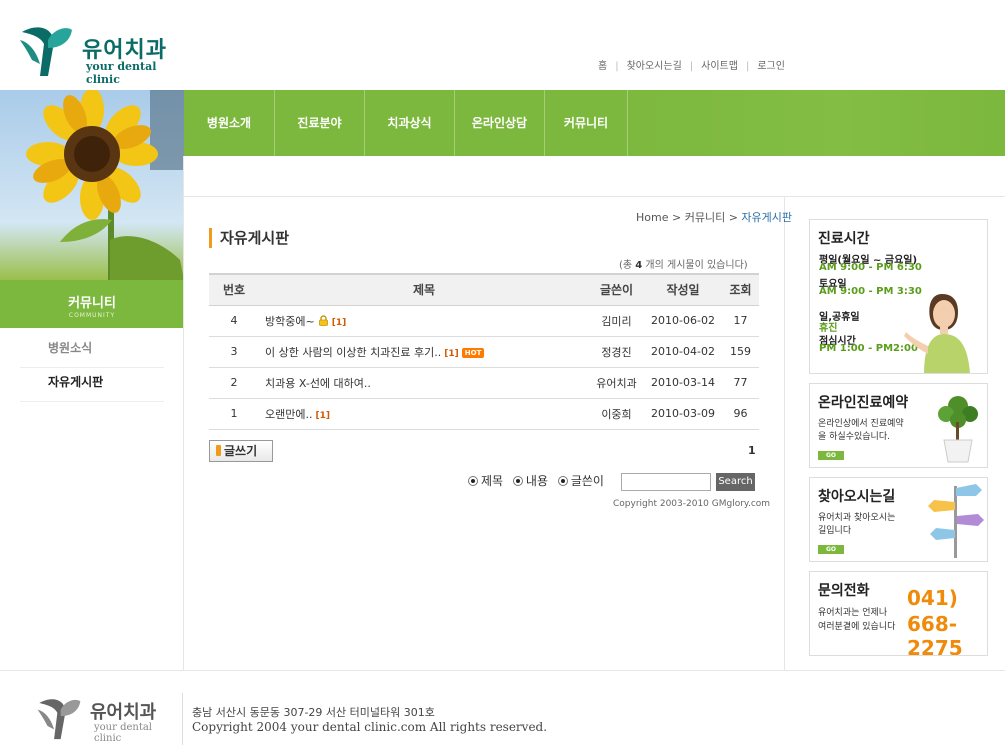 The height and width of the screenshot is (756, 1005). Describe the element at coordinates (752, 450) in the screenshot. I see `pagination-page: 1` at that location.